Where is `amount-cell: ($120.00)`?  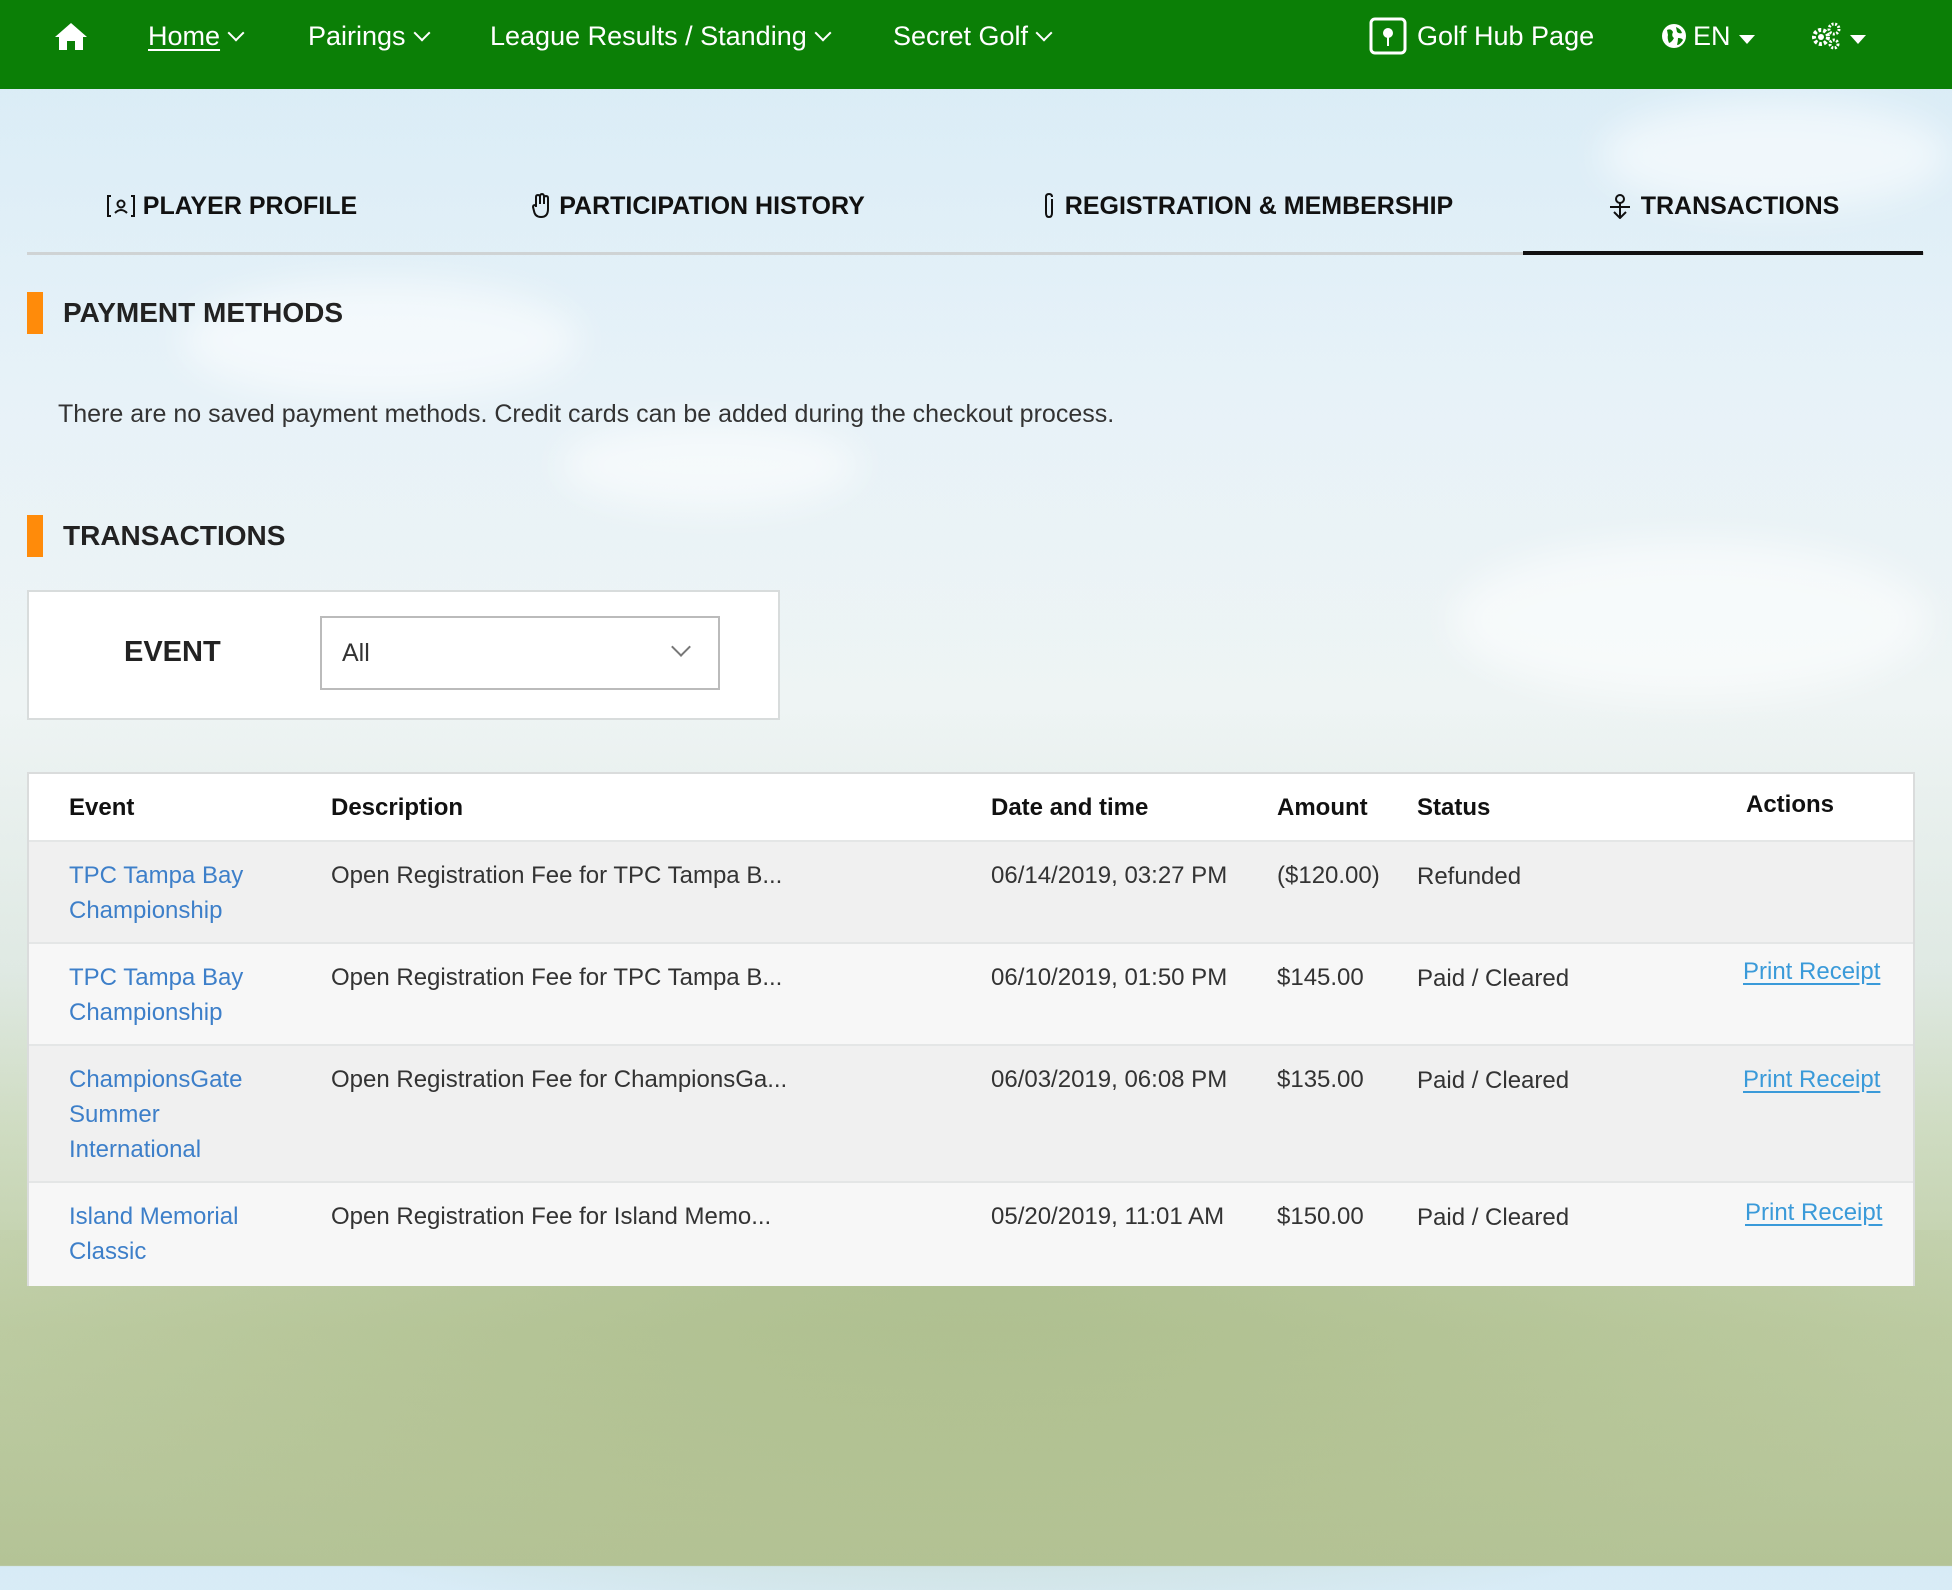
amount-cell: ($120.00) is located at coordinates (1328, 875).